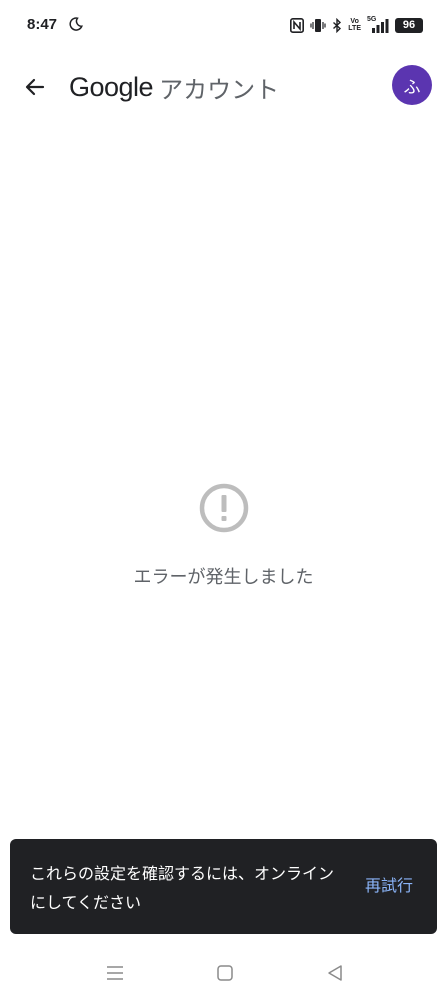 This screenshot has width=447, height=999. Describe the element at coordinates (318, 25) in the screenshot. I see `vibrate-icon` at that location.